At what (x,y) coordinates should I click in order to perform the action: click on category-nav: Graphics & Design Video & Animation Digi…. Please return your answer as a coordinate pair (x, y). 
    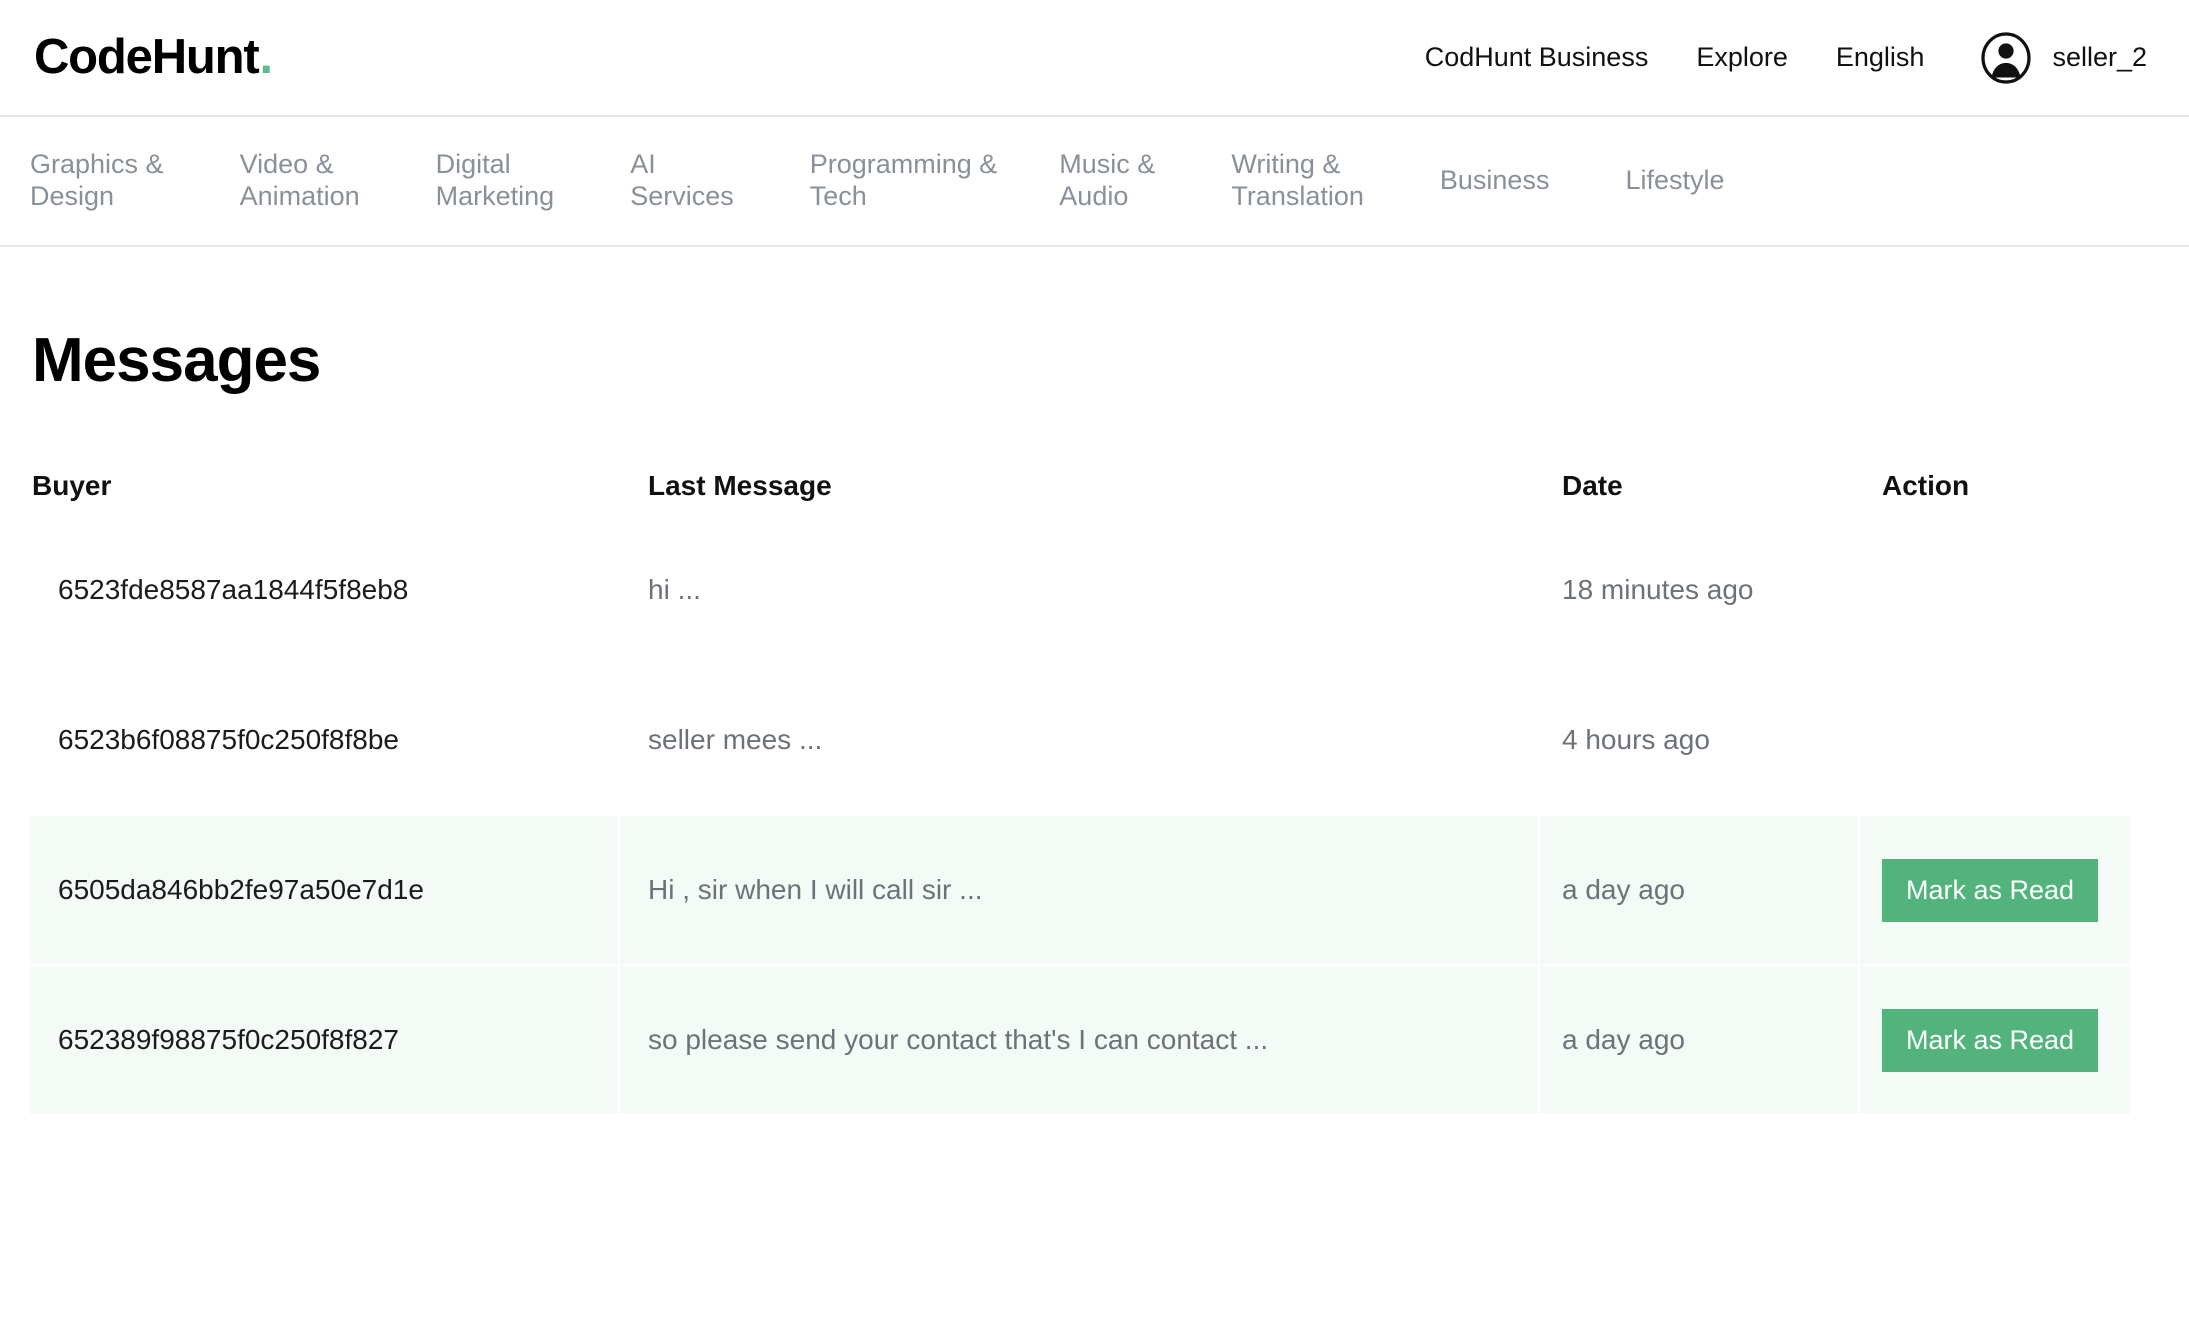
    Looking at the image, I should click on (1094, 182).